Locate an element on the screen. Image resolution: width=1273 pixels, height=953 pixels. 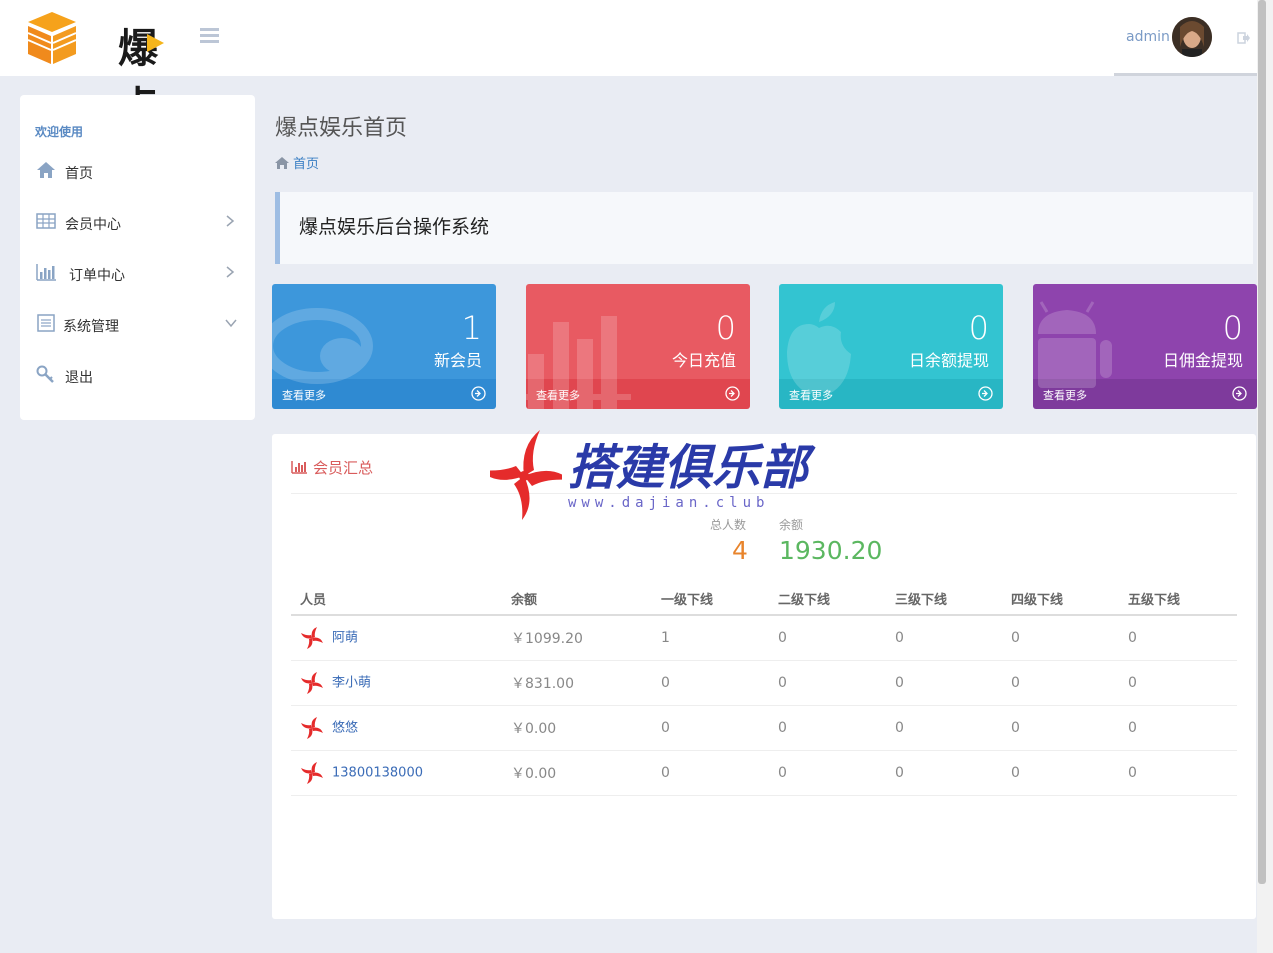
play-mark-icon is located at coordinates (155, 43).